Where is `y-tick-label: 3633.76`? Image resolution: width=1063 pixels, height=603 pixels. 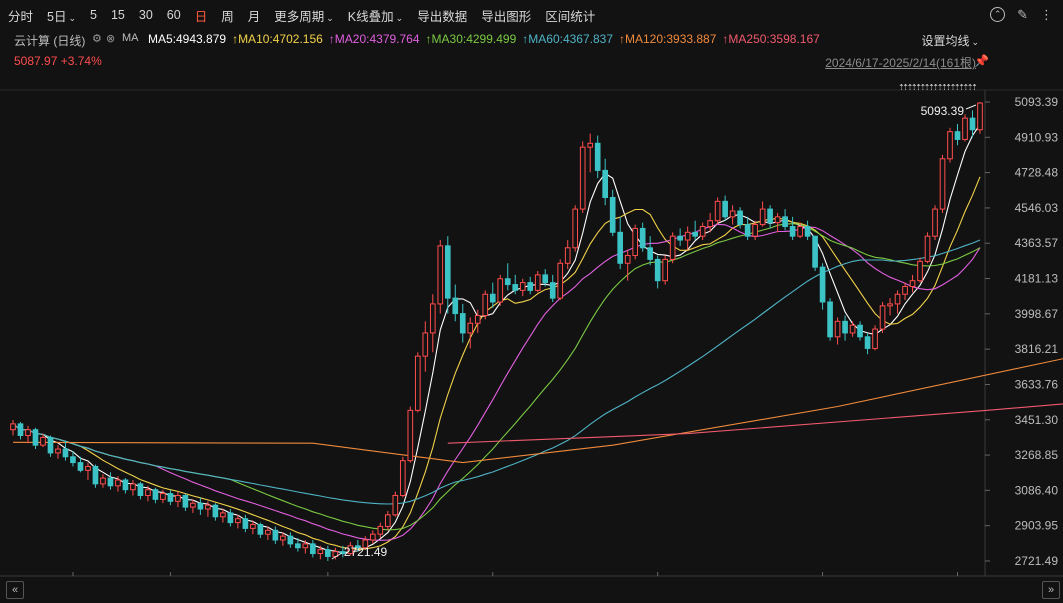
y-tick-label: 3633.76 is located at coordinates (1037, 384).